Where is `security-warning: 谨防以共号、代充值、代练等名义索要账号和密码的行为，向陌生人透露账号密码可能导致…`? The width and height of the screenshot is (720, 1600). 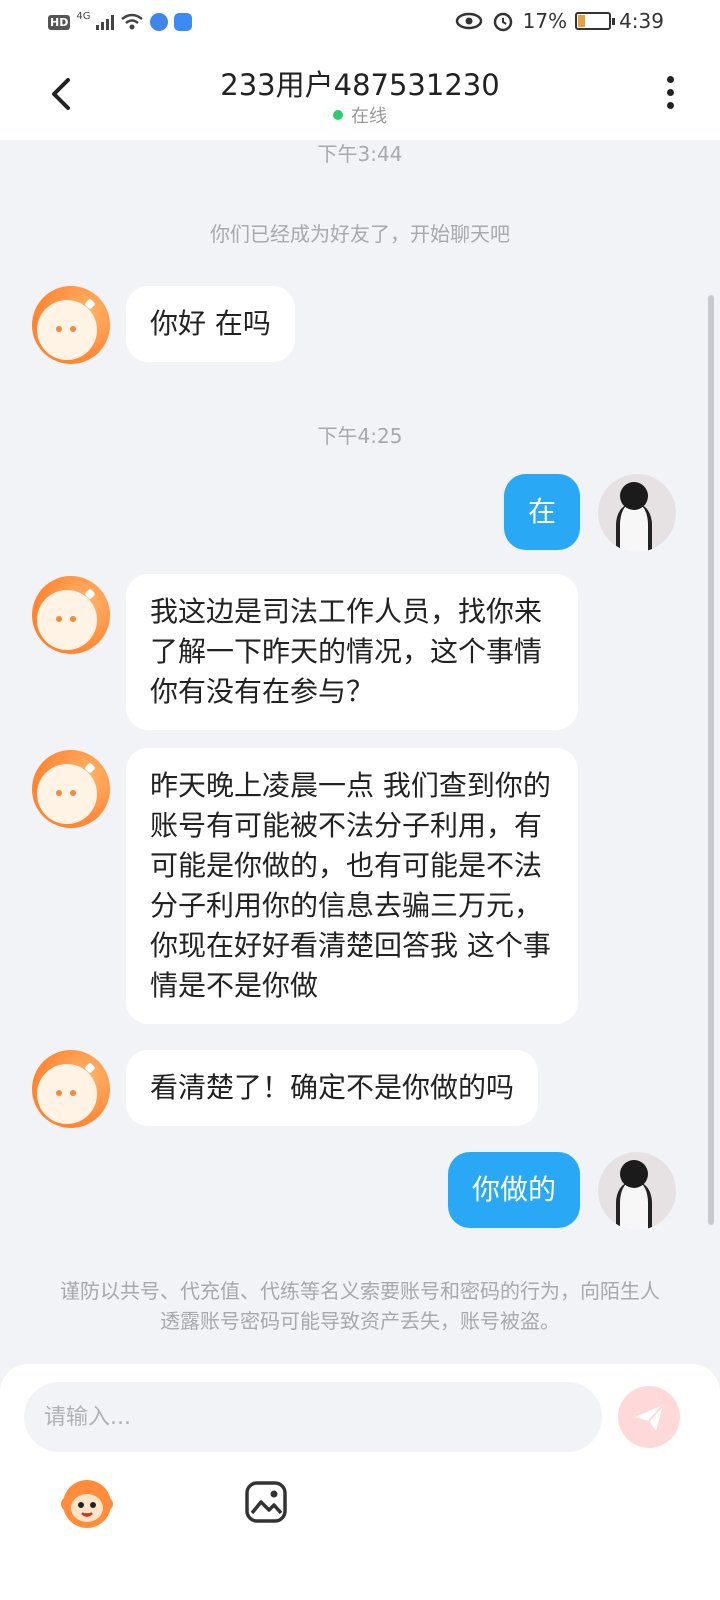 security-warning: 谨防以共号、代充值、代练等名义索要账号和密码的行为，向陌生人透露账号密码可能导致… is located at coordinates (360, 1306).